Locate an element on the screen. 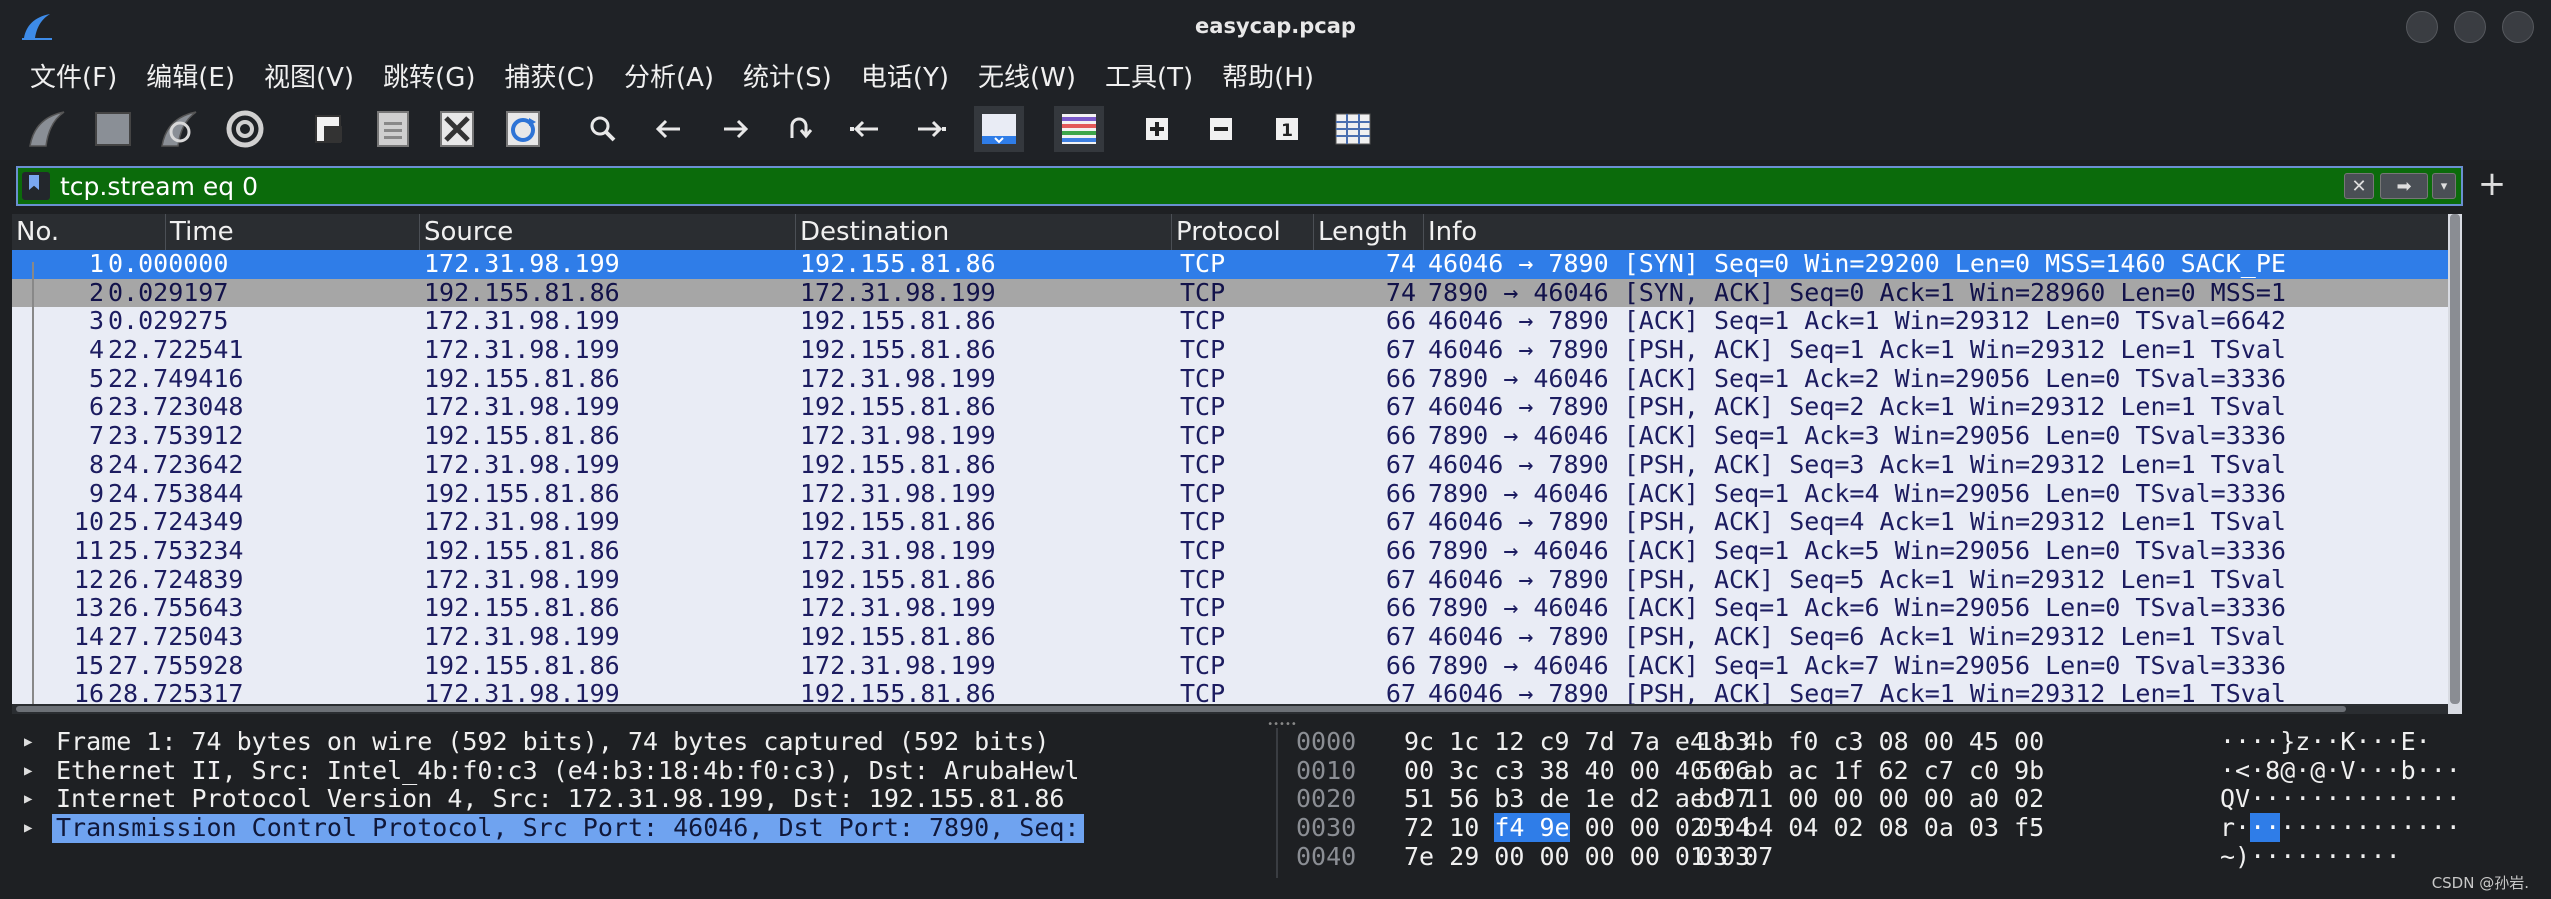 The height and width of the screenshot is (899, 2551). cell-no: 9 is located at coordinates (96, 493).